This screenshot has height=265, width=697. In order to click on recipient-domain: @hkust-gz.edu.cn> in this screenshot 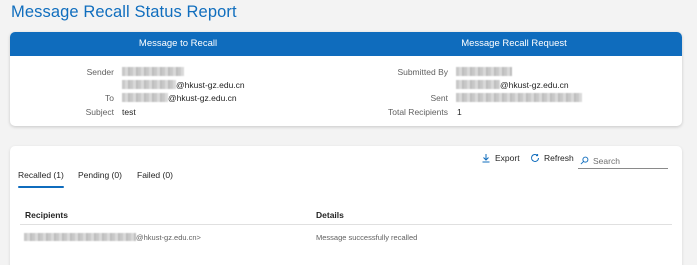, I will do `click(168, 237)`.